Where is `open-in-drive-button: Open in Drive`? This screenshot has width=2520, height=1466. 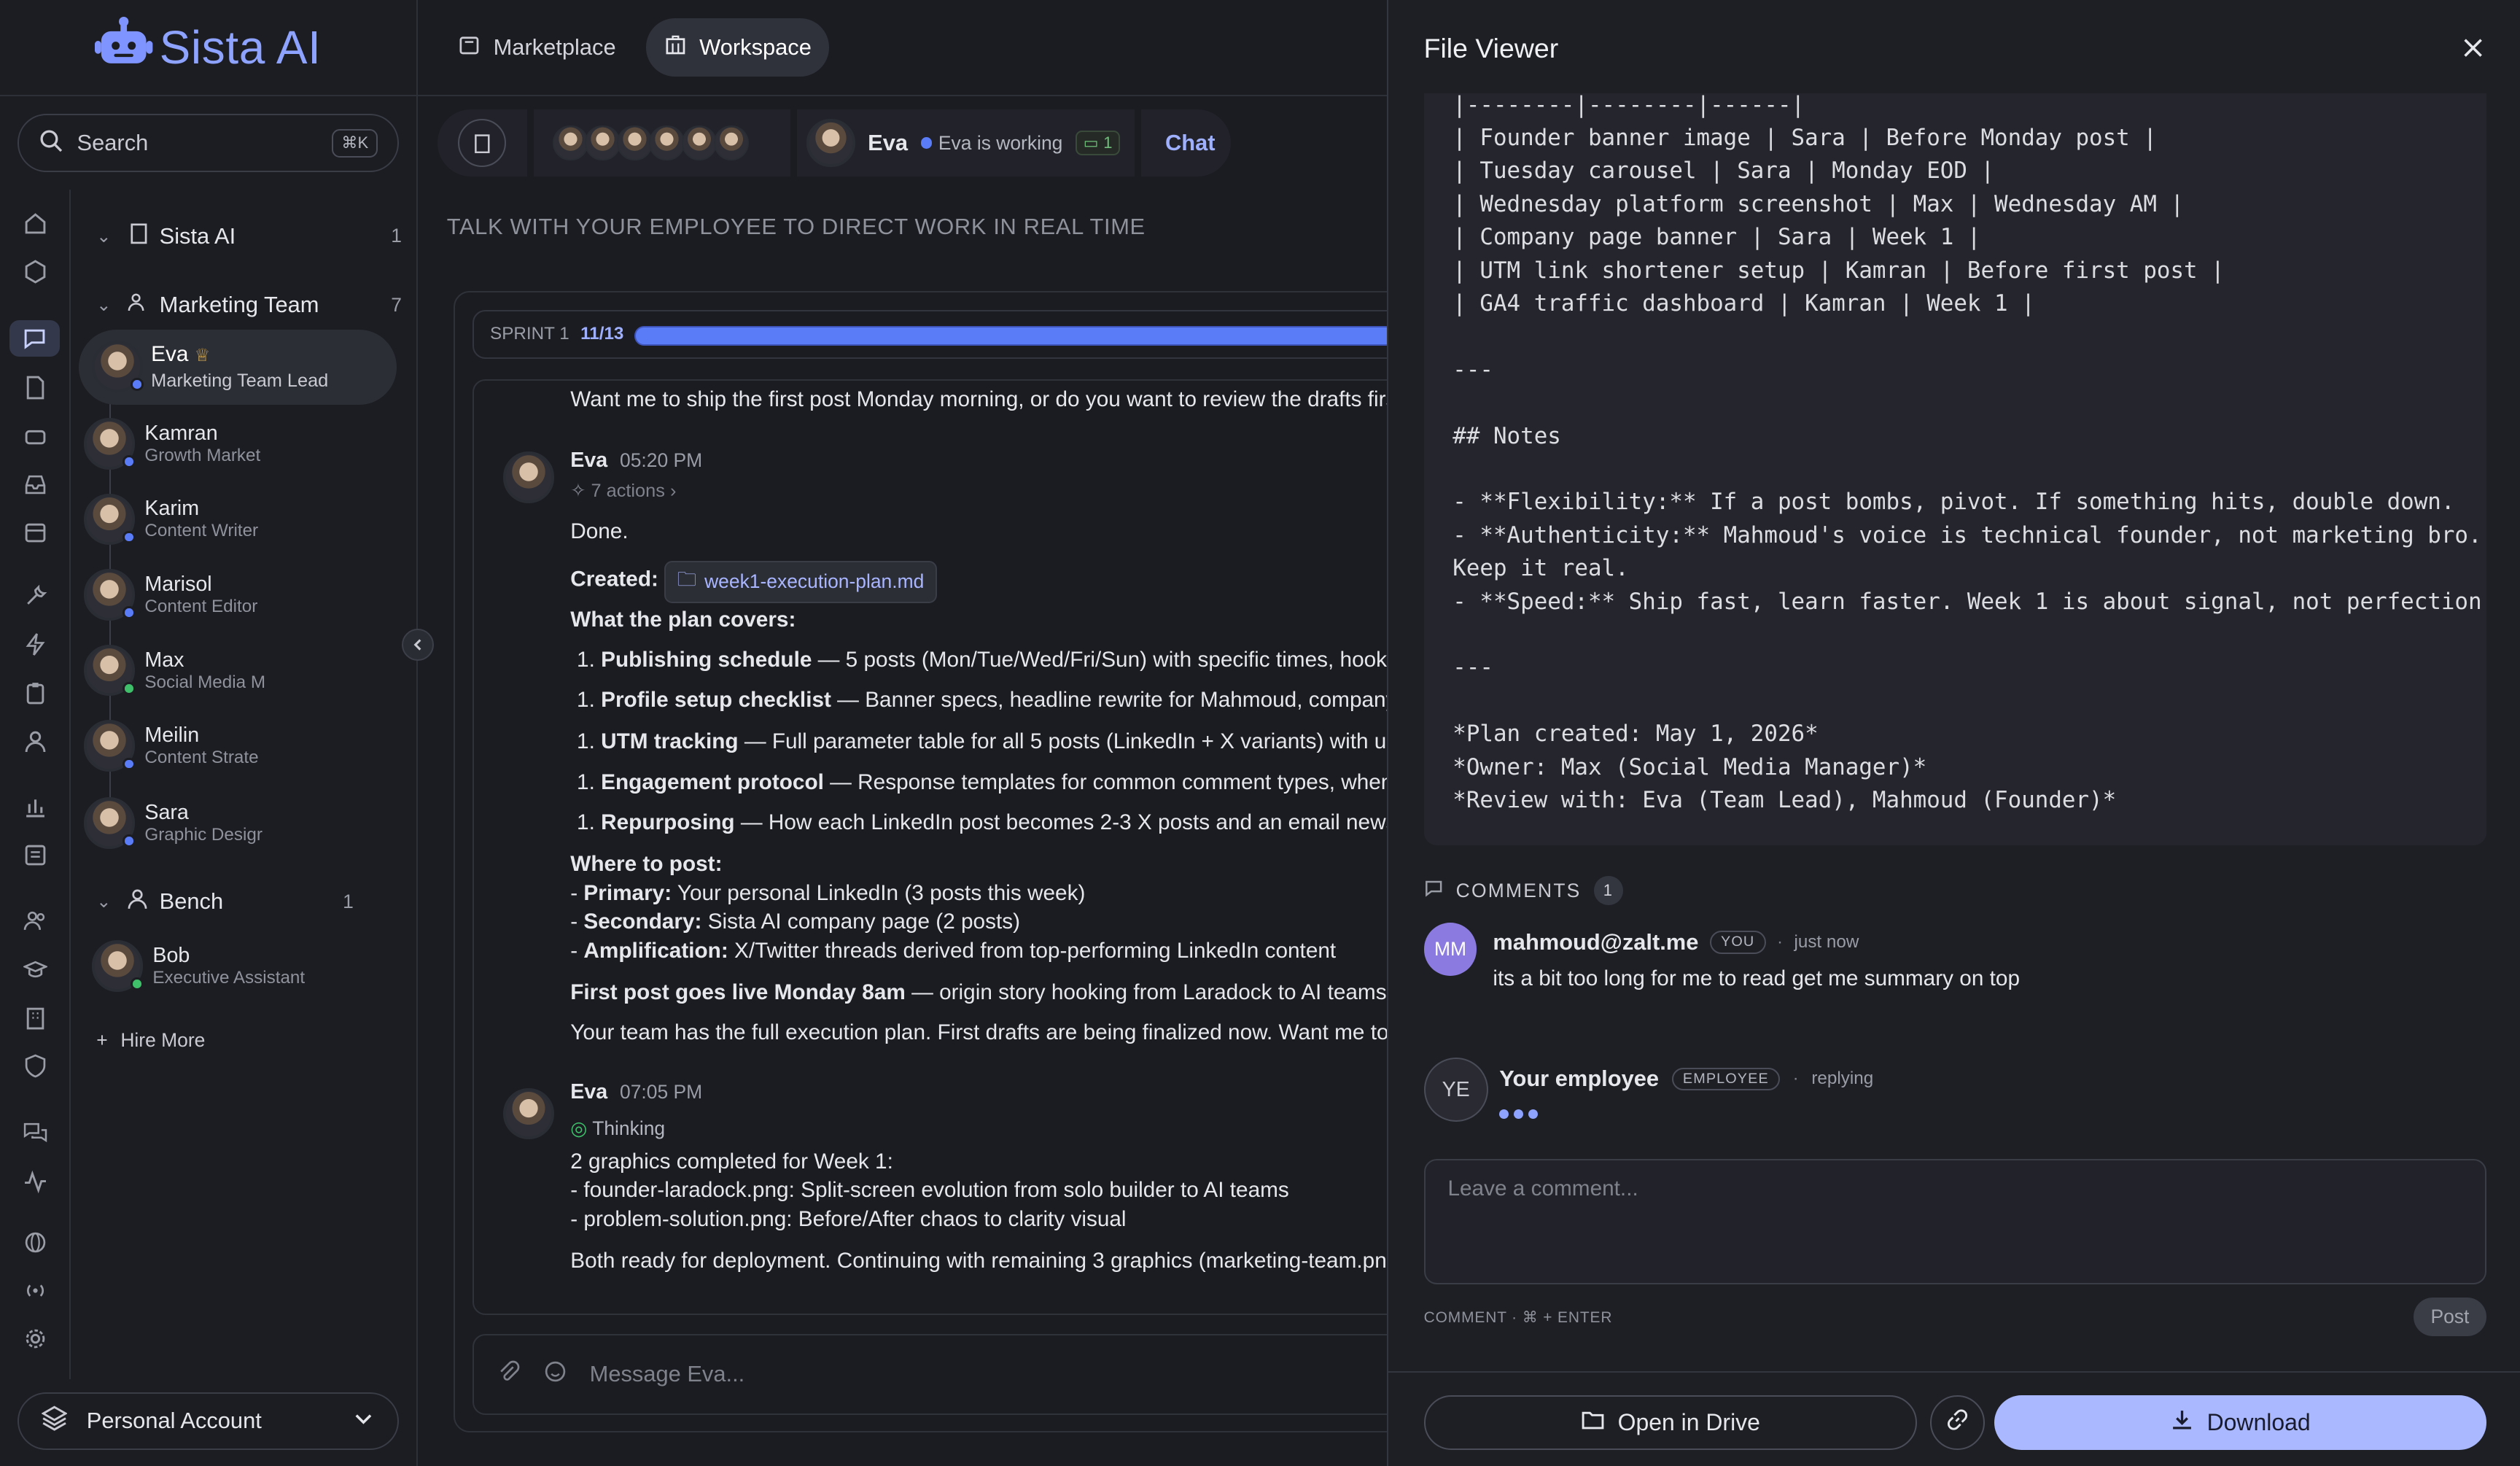 open-in-drive-button: Open in Drive is located at coordinates (1670, 1422).